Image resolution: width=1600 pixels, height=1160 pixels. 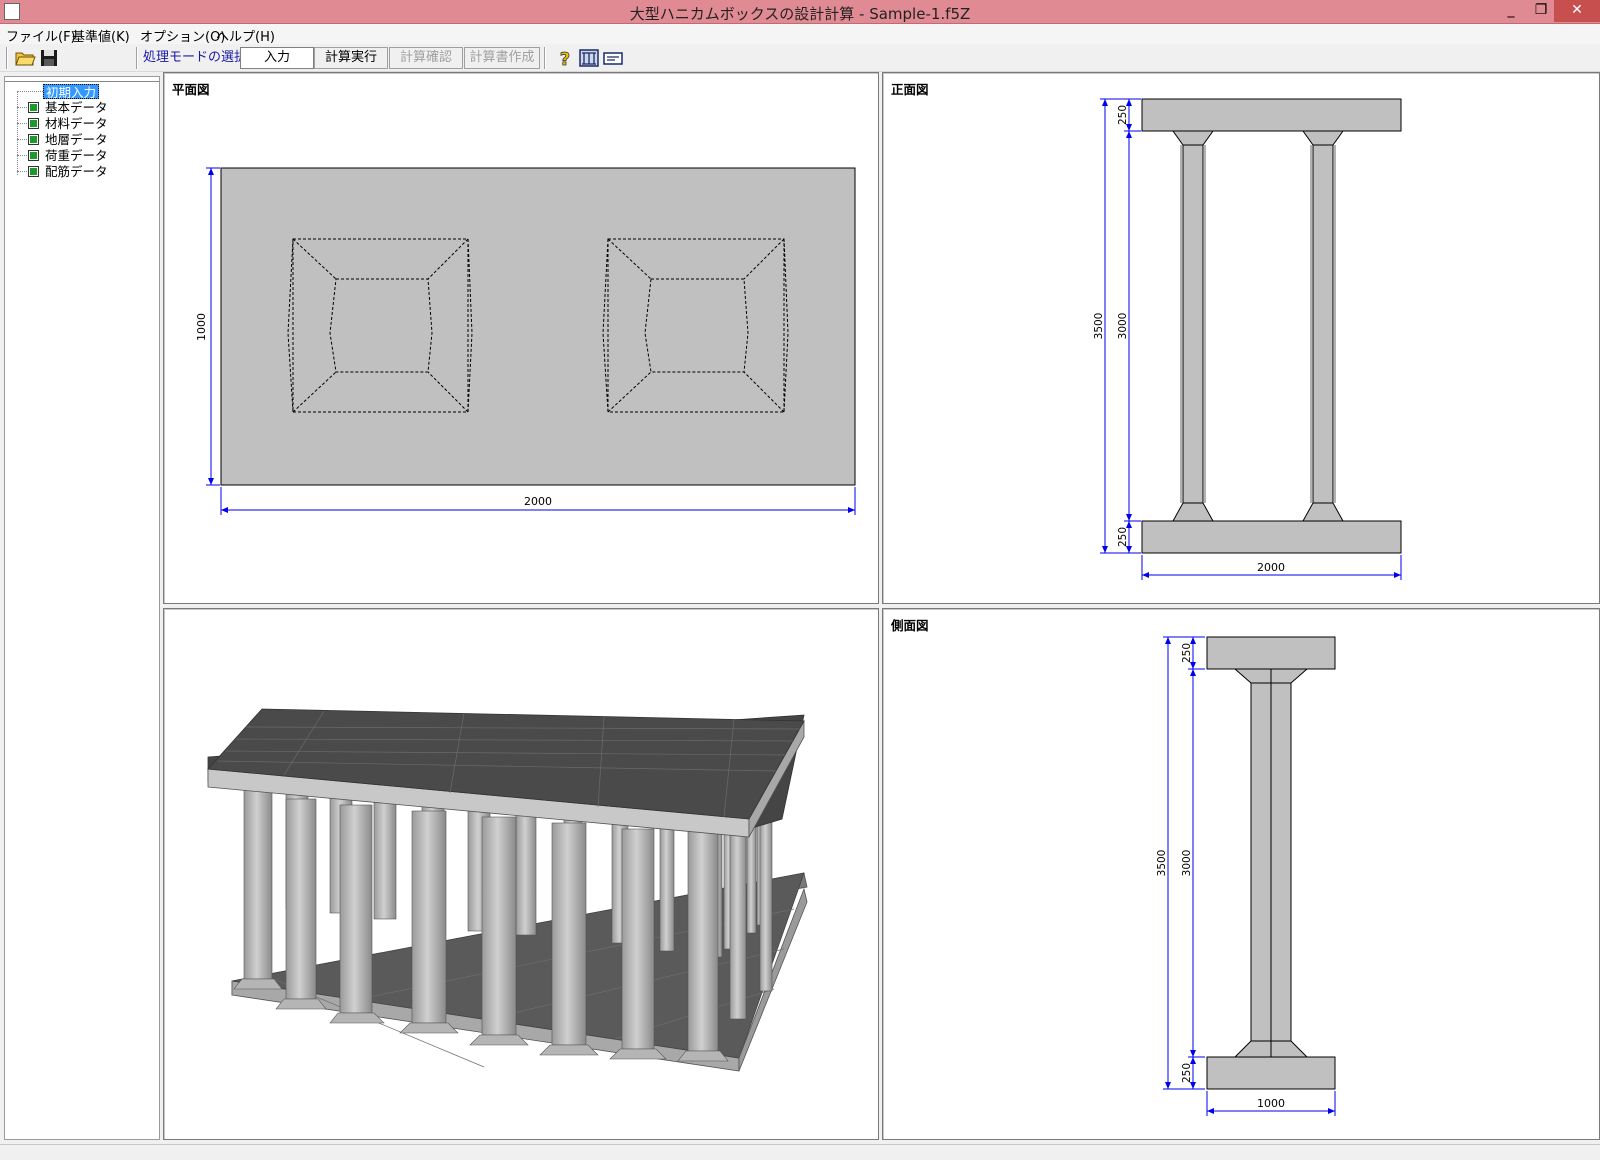 I want to click on tree-item-rebar-data: 配筋データ, so click(x=76, y=171).